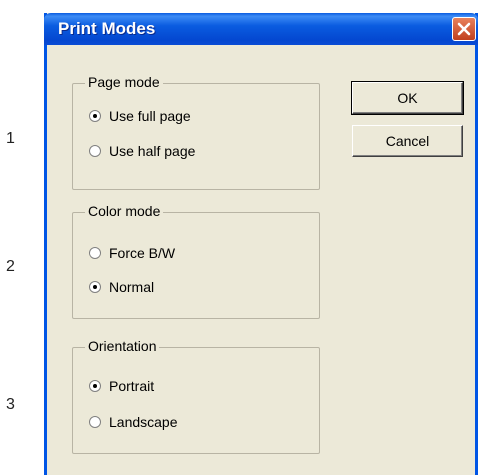  What do you see at coordinates (107, 28) in the screenshot?
I see `dialog-title: Print Modes` at bounding box center [107, 28].